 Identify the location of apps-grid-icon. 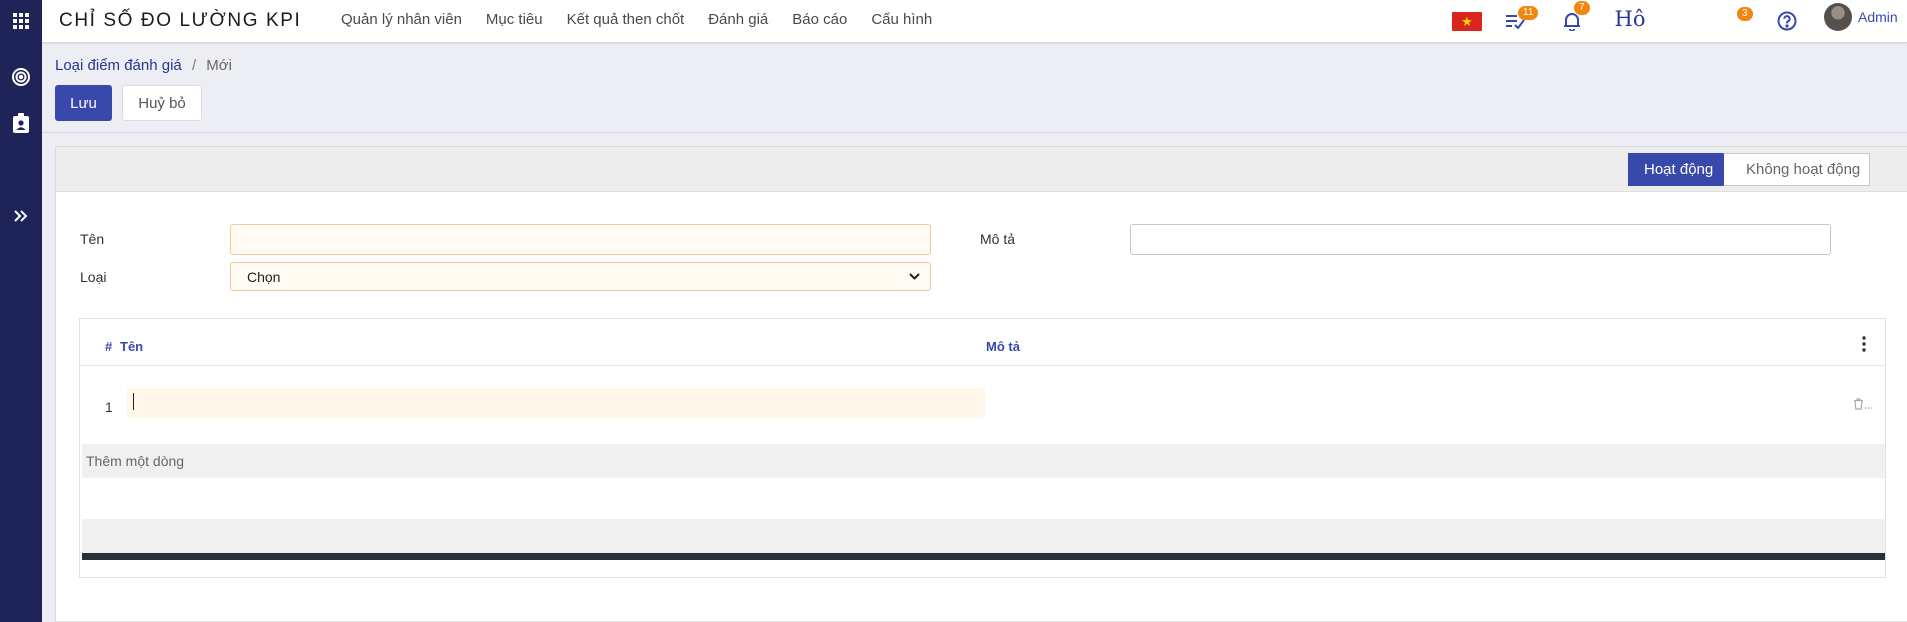
(21, 21).